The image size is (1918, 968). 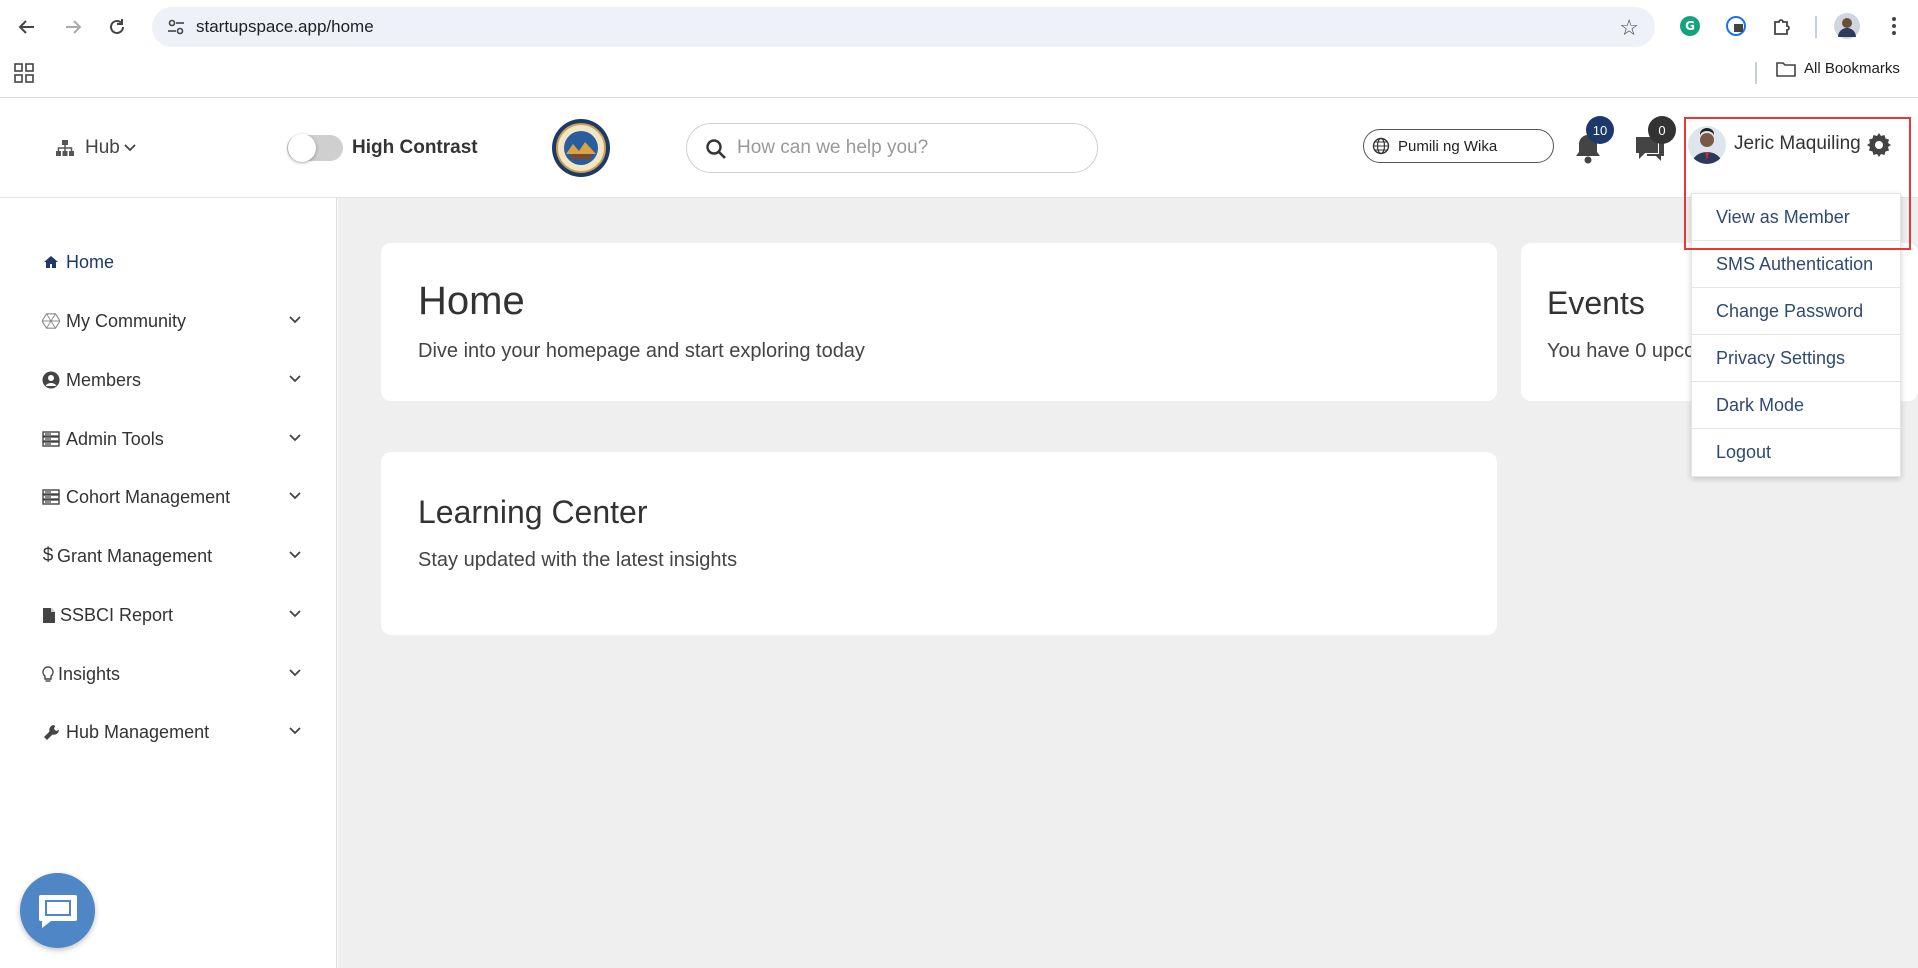 I want to click on url-text: startupspace.app/home, so click(x=285, y=27).